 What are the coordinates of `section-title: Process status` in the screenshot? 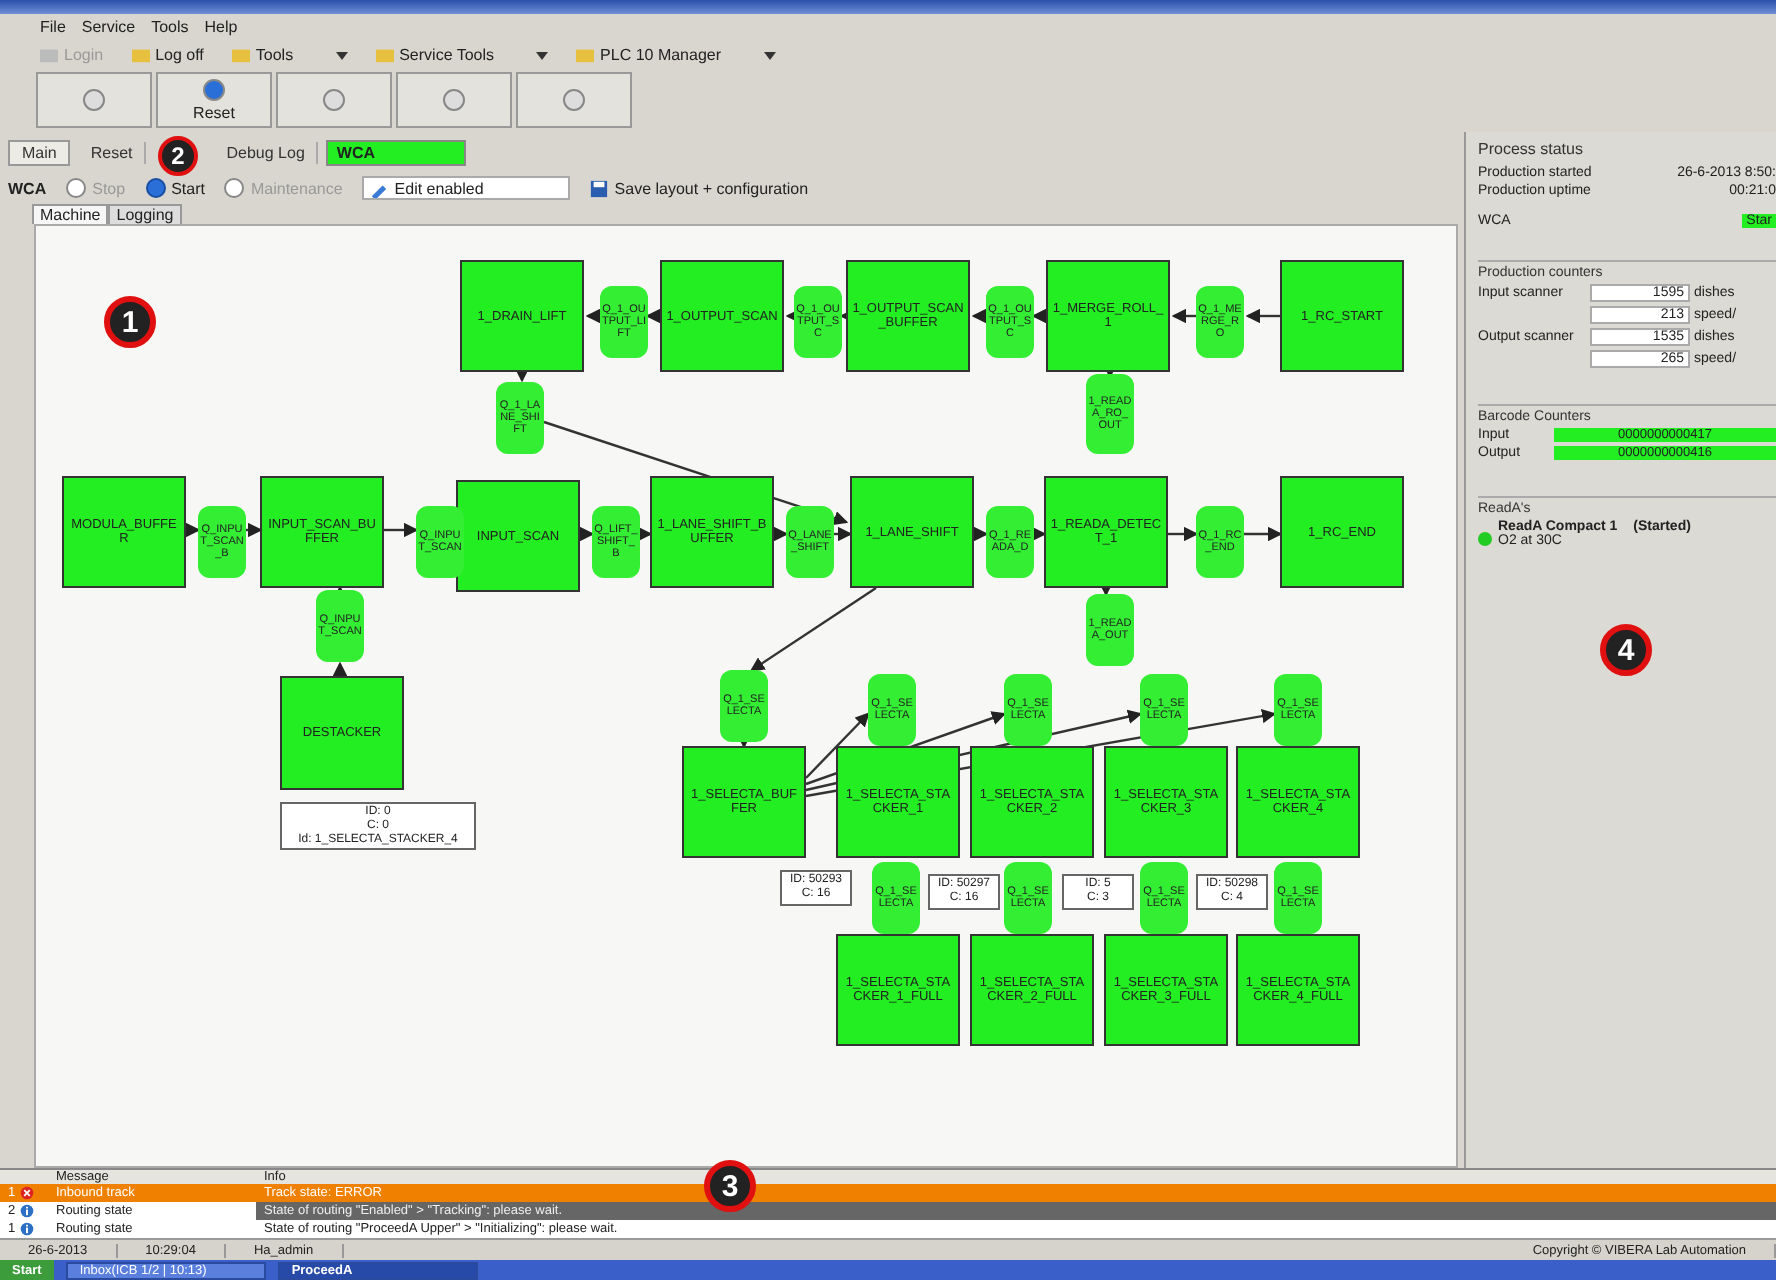 It's located at (1531, 149).